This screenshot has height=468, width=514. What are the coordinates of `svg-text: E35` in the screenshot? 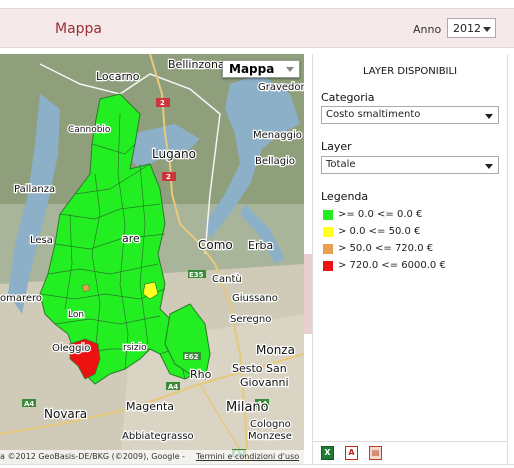 It's located at (196, 275).